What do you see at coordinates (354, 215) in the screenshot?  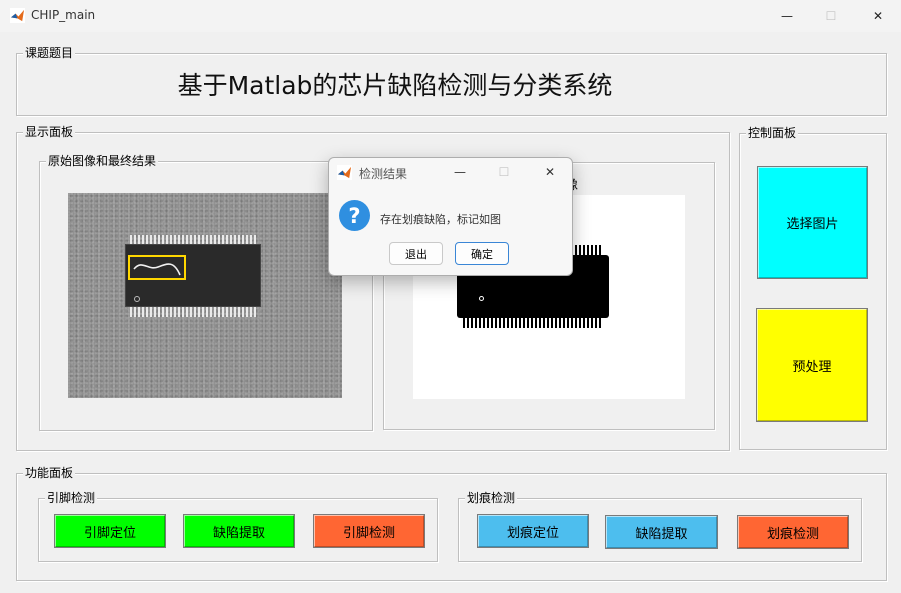 I see `question-icon: ?` at bounding box center [354, 215].